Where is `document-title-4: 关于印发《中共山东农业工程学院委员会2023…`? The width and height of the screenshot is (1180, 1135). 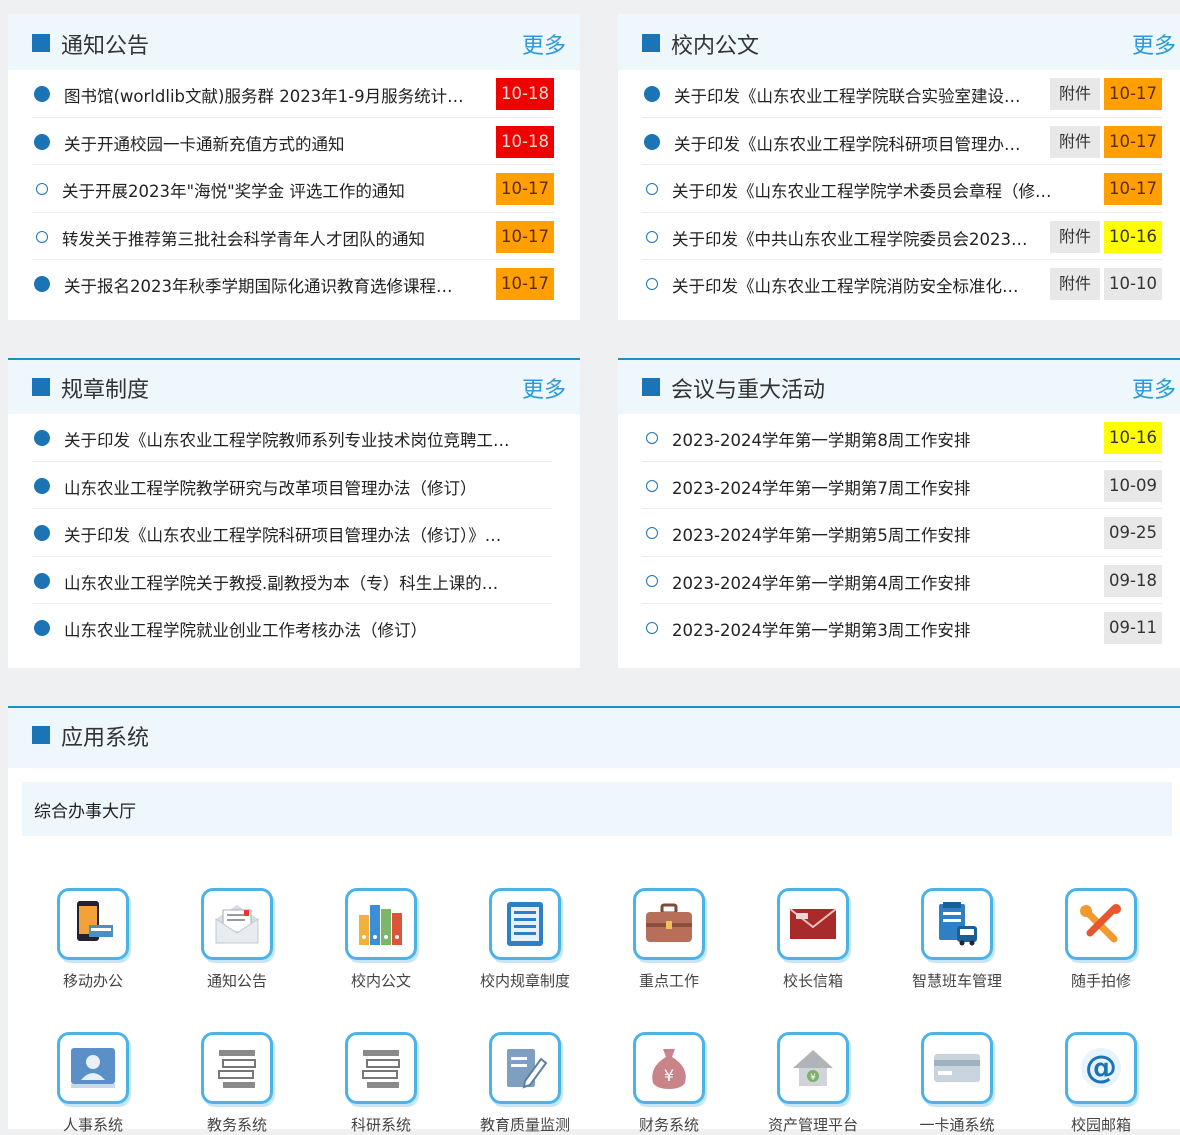
document-title-4: 关于印发《中共山东农业工程学院委员会2023… is located at coordinates (861, 238).